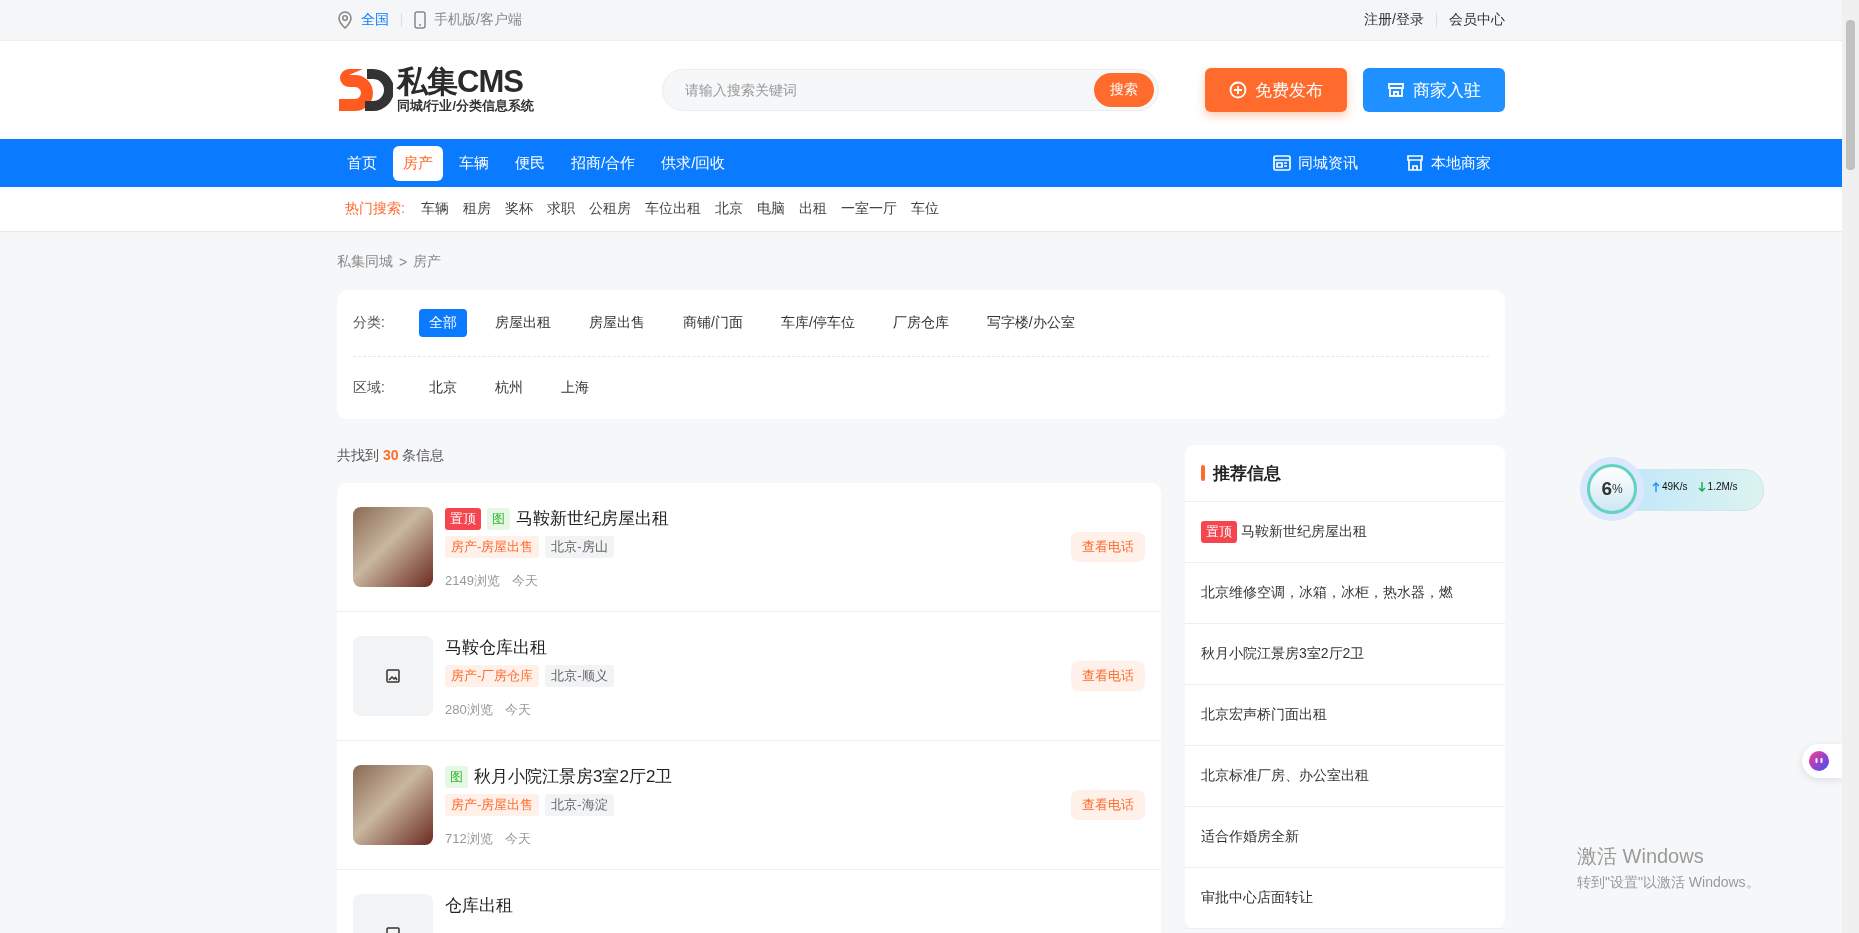 The image size is (1859, 933). I want to click on view-count: 280浏览, so click(469, 710).